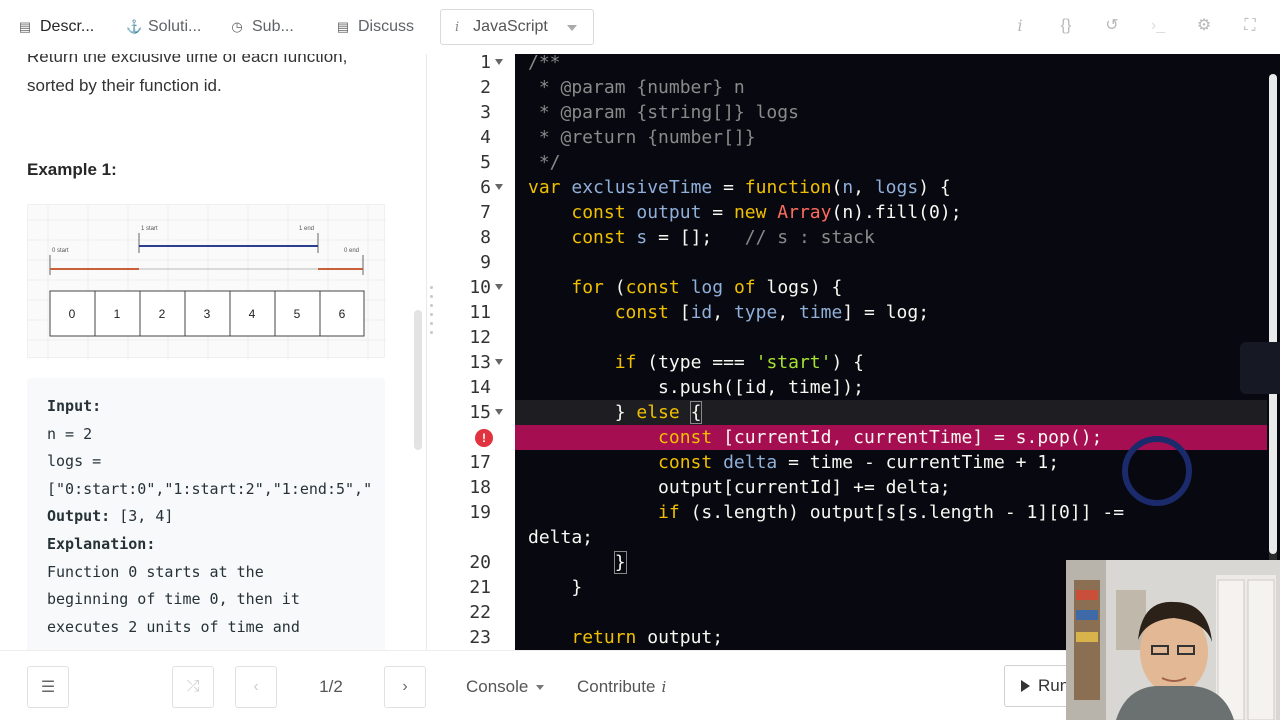  I want to click on chevron-right-icon: ›, so click(405, 686).